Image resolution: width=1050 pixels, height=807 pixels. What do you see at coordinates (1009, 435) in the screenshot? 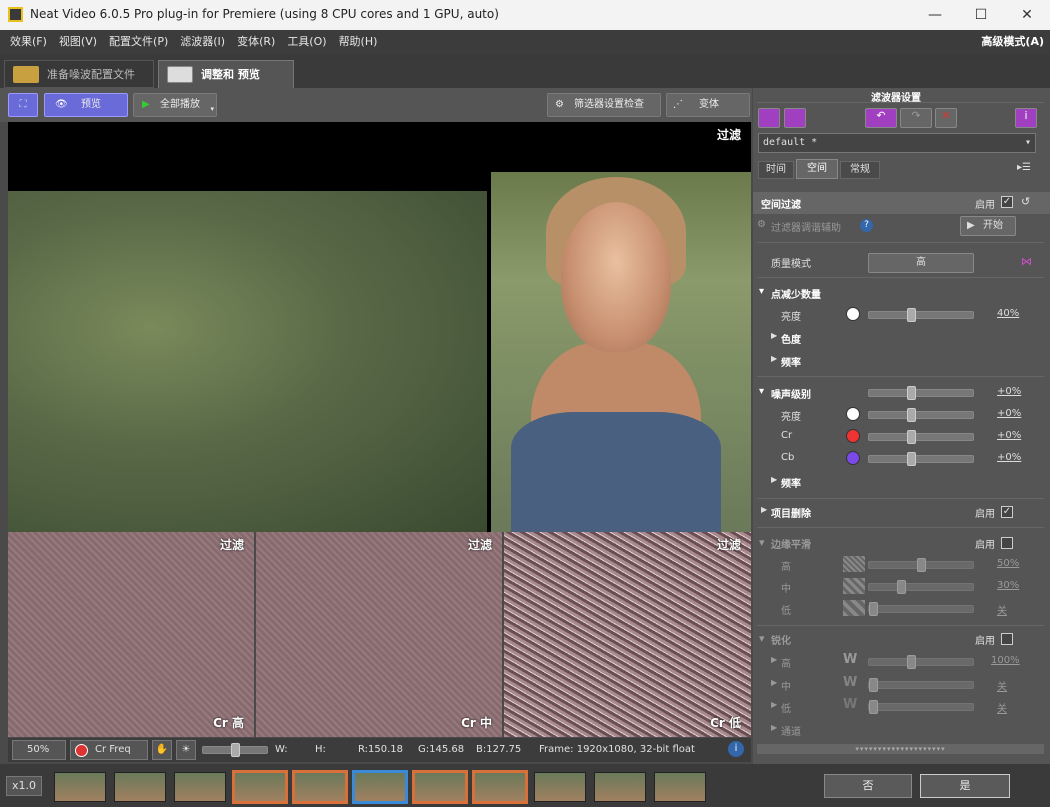
I see `cr-value: +0%` at bounding box center [1009, 435].